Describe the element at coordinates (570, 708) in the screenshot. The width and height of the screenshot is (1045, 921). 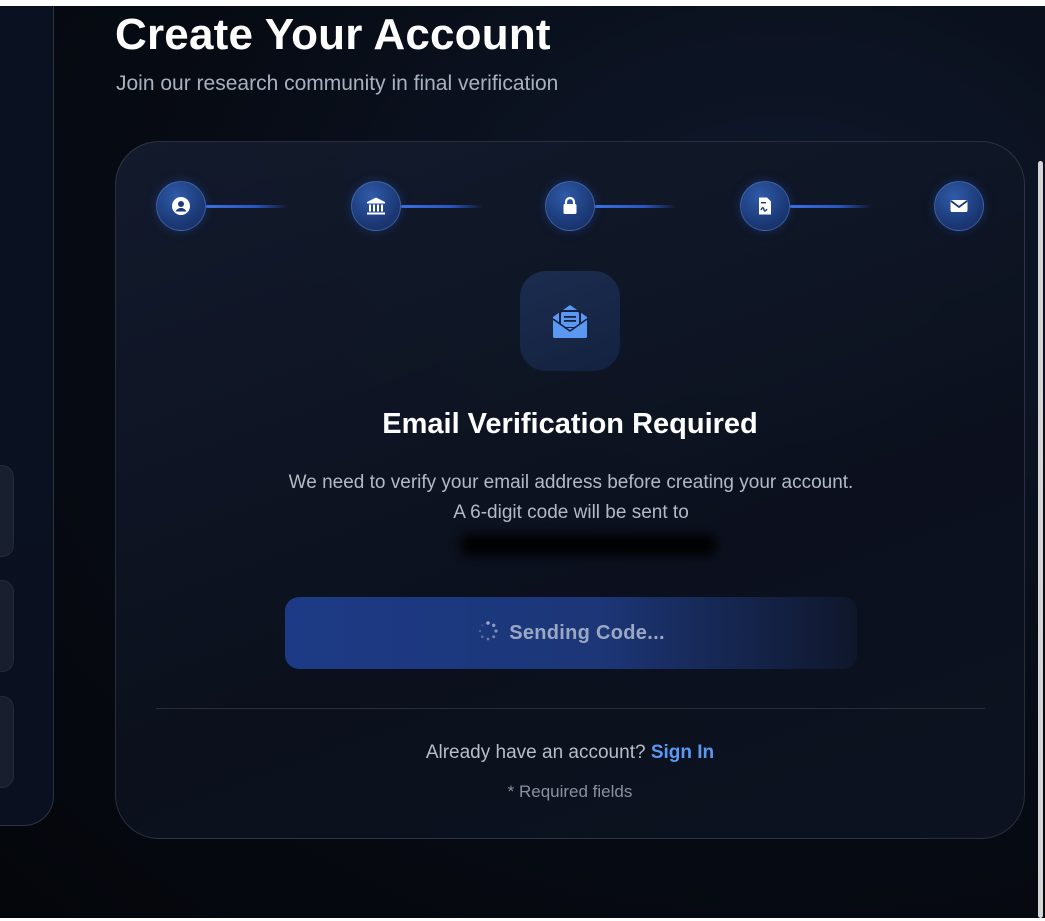
I see `divider` at that location.